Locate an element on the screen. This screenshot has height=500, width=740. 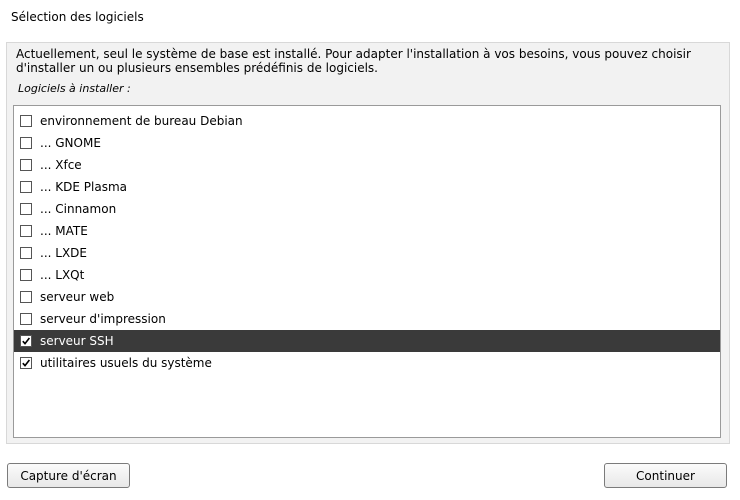
list-item-label: ... GNOME is located at coordinates (70, 143).